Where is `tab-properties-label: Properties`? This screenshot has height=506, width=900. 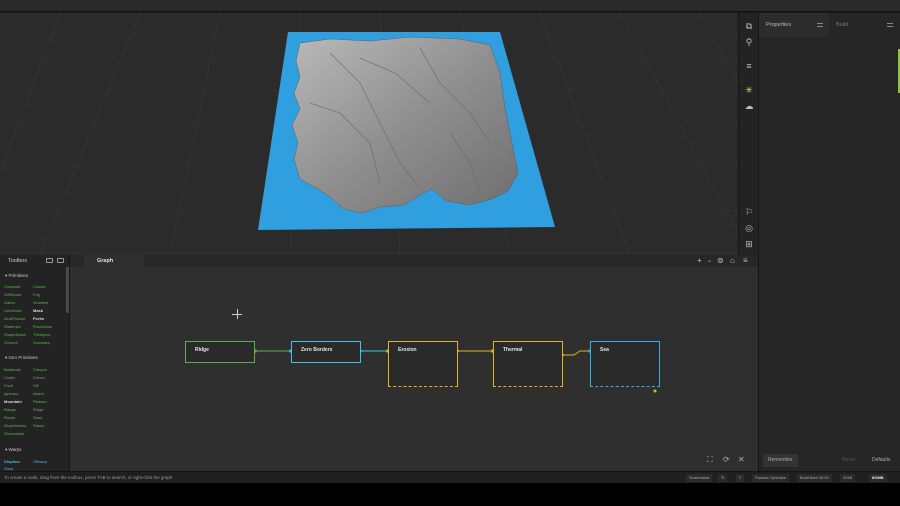
tab-properties-label: Properties is located at coordinates (779, 25).